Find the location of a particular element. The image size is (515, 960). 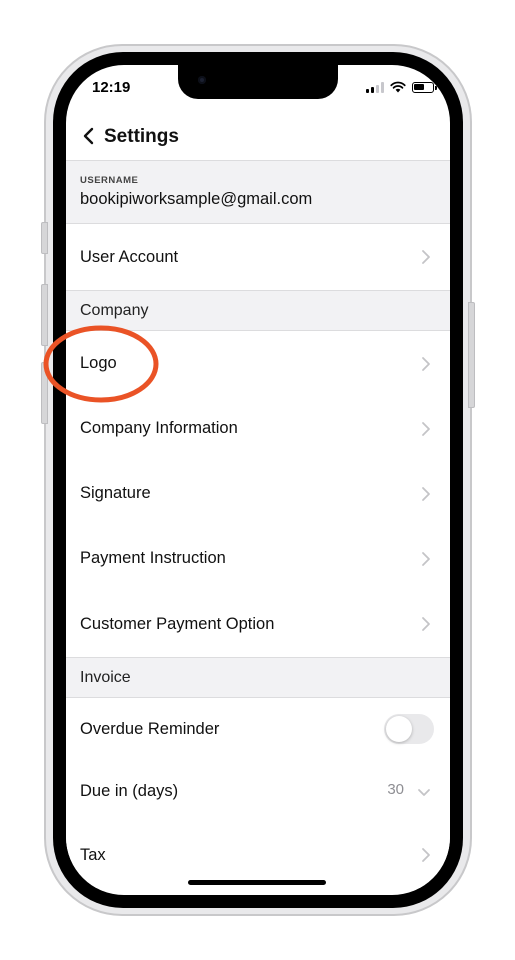

page-title: Settings is located at coordinates (141, 136).